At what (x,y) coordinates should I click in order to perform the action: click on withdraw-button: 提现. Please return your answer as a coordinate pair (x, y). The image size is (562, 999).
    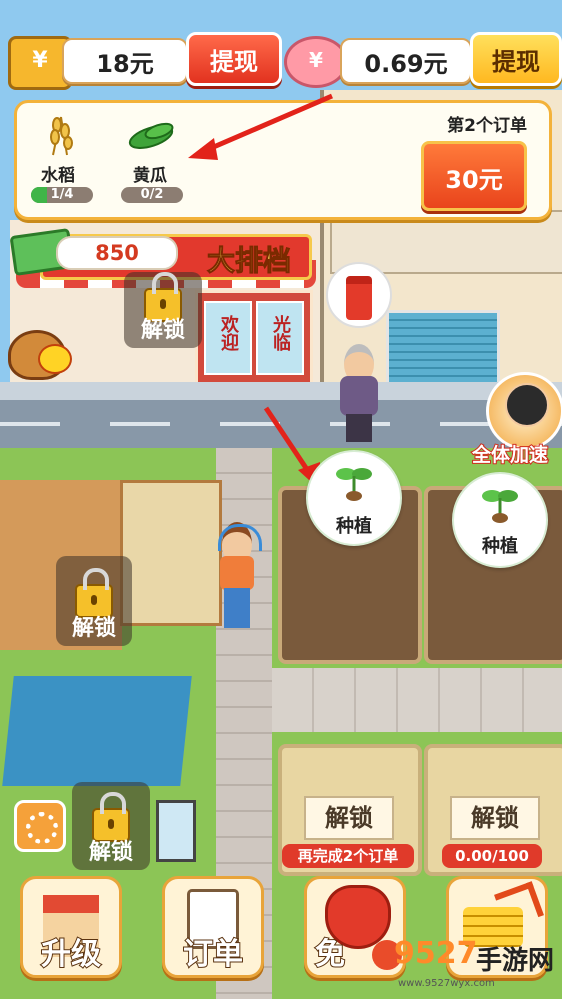
    Looking at the image, I should click on (234, 59).